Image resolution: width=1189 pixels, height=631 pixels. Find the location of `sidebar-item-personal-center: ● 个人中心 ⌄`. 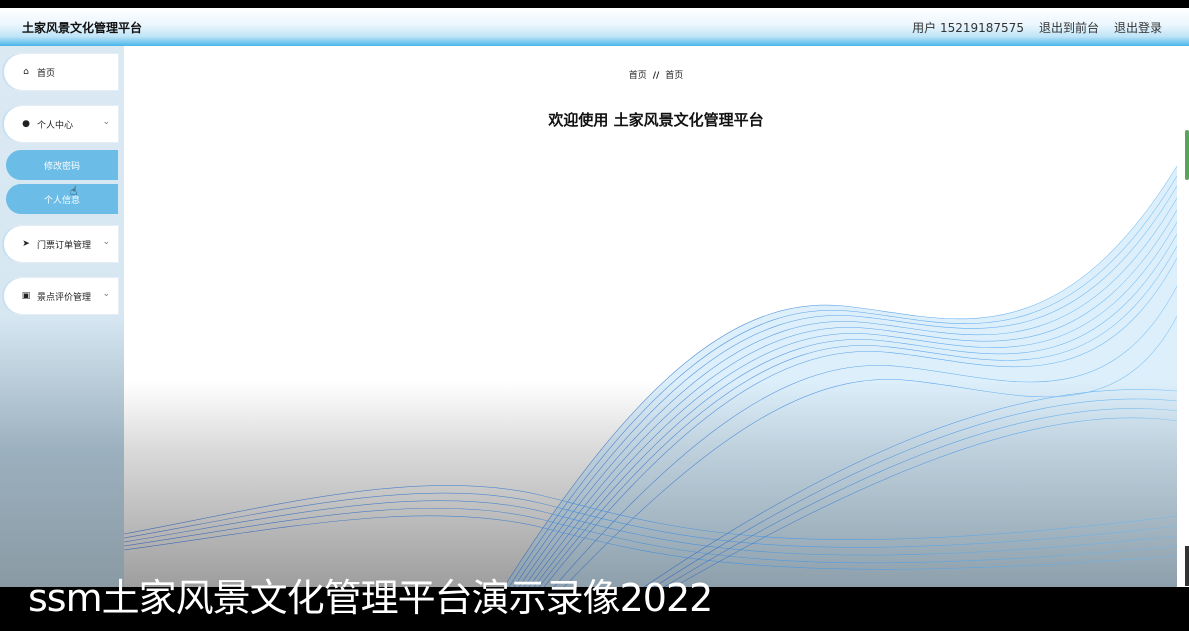

sidebar-item-personal-center: ● 个人中心 ⌄ is located at coordinates (61, 124).